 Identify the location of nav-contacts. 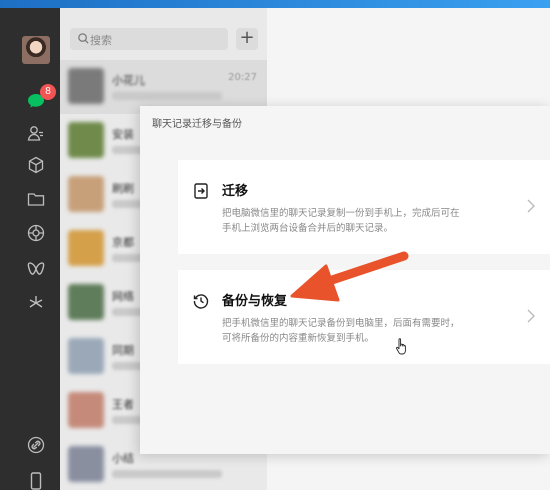
(36, 133).